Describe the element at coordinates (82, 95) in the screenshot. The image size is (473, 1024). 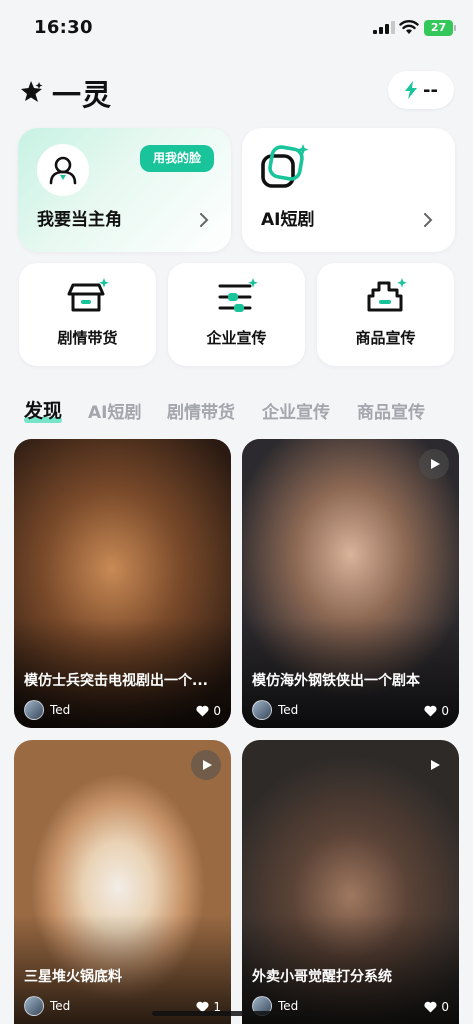
I see `app-title: 一灵` at that location.